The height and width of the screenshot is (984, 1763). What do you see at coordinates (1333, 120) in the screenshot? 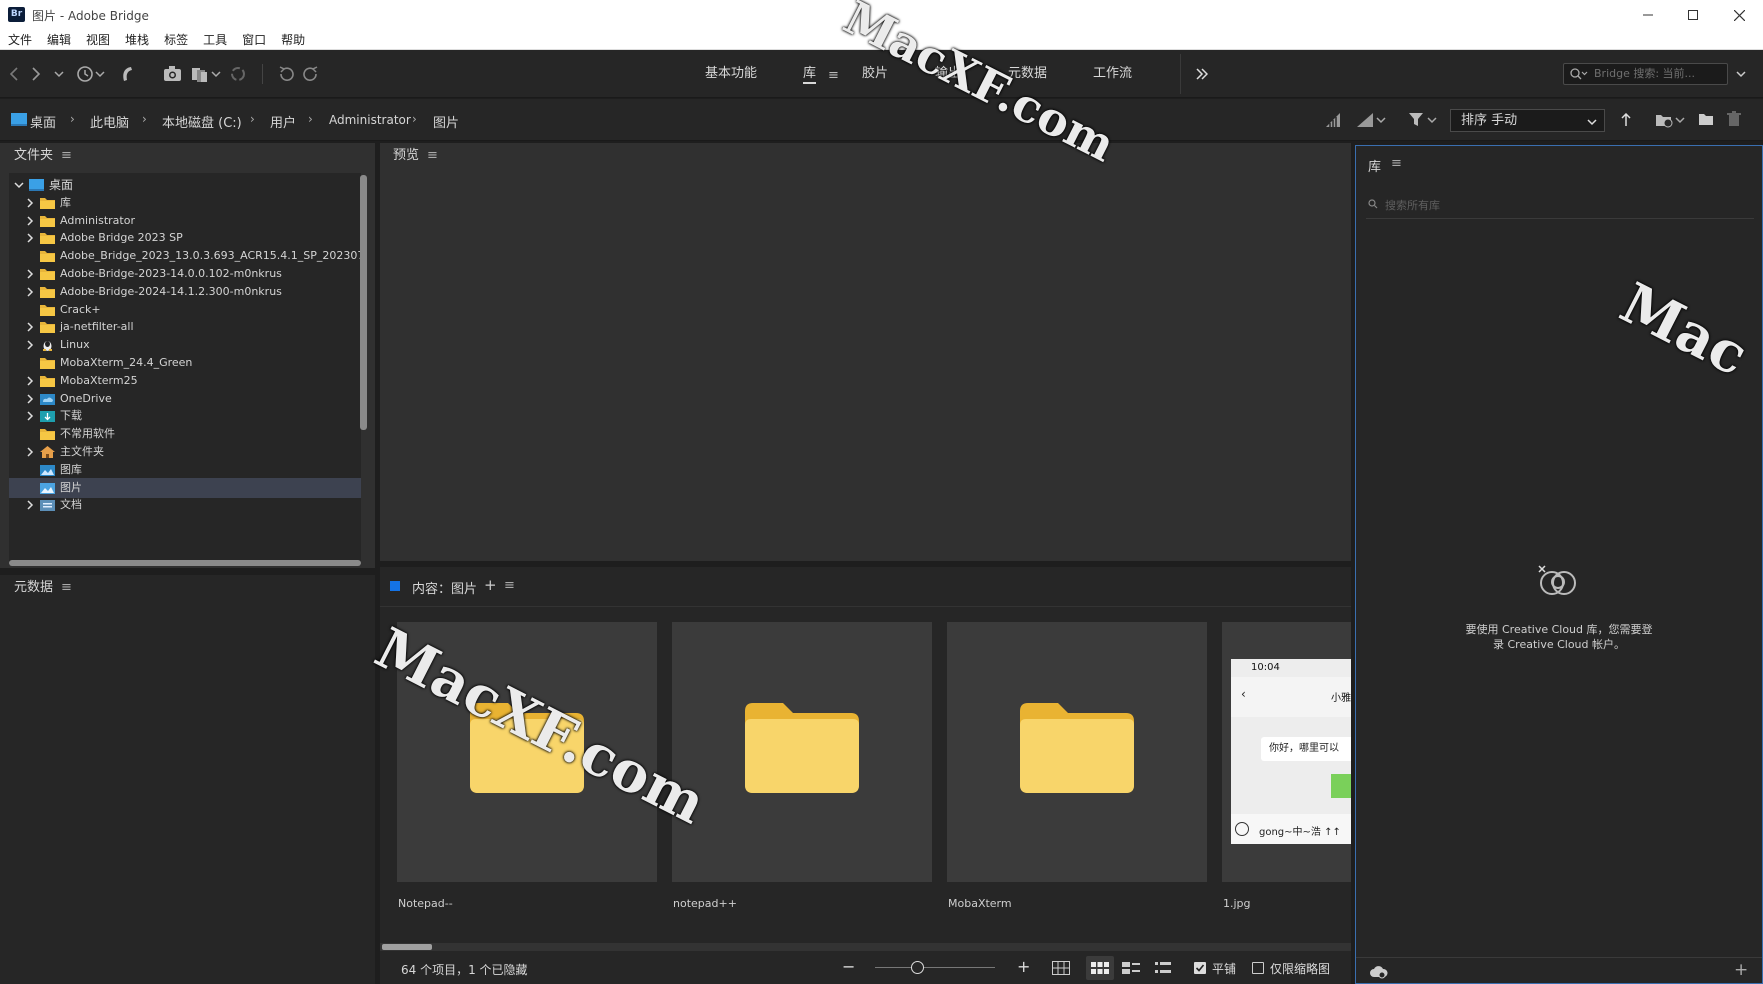
I see `quality-icon` at bounding box center [1333, 120].